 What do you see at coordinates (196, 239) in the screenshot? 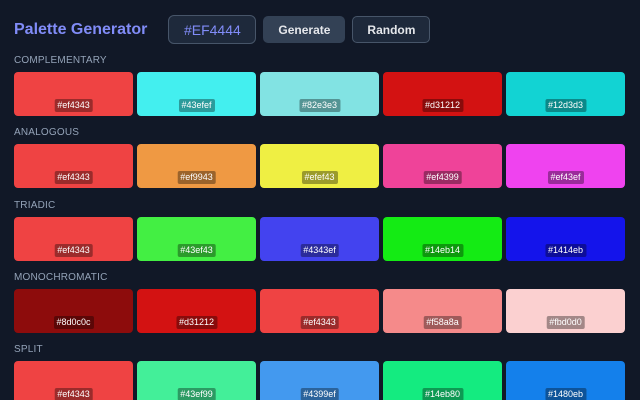
I see `color-swatch: #43ef43` at bounding box center [196, 239].